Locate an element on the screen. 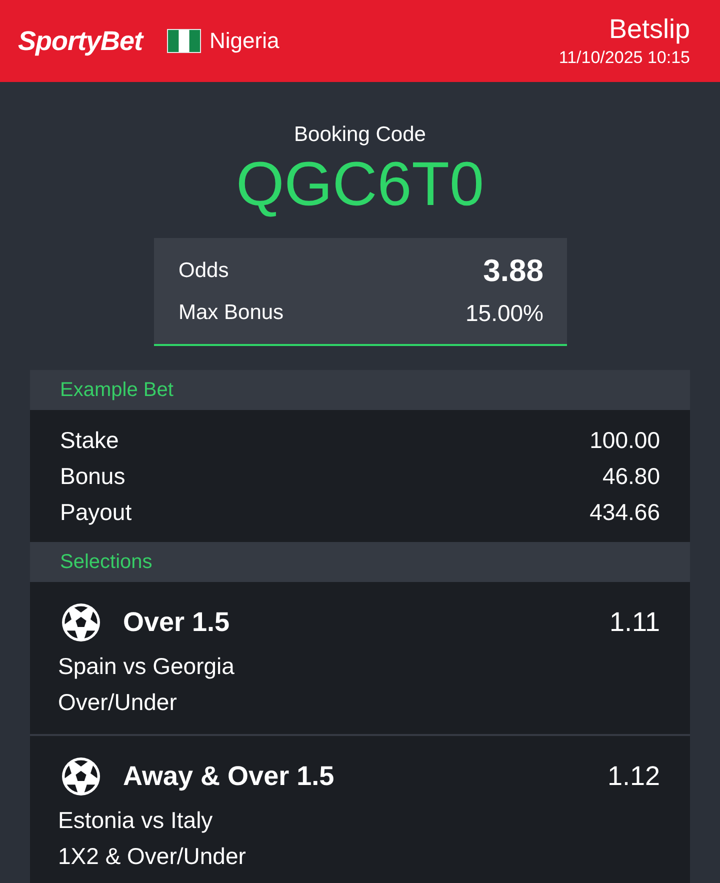  selection-odds: 1.11 is located at coordinates (634, 622).